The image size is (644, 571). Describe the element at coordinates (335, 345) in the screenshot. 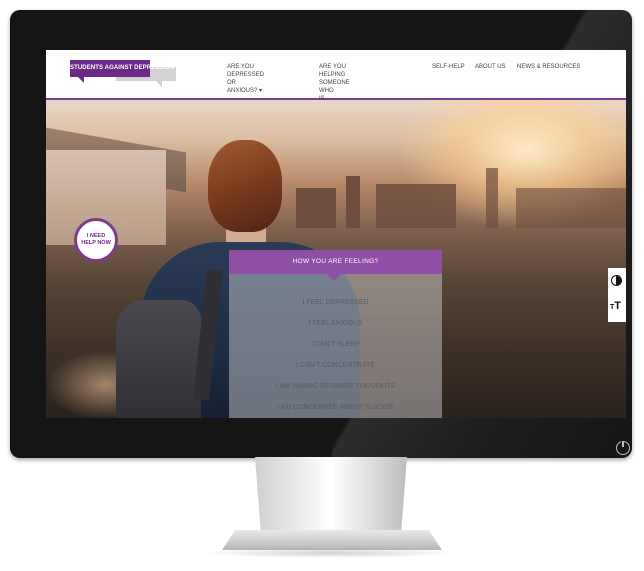

I see `feeling-option-cant-sleep: I CAN'T SLEEP` at that location.